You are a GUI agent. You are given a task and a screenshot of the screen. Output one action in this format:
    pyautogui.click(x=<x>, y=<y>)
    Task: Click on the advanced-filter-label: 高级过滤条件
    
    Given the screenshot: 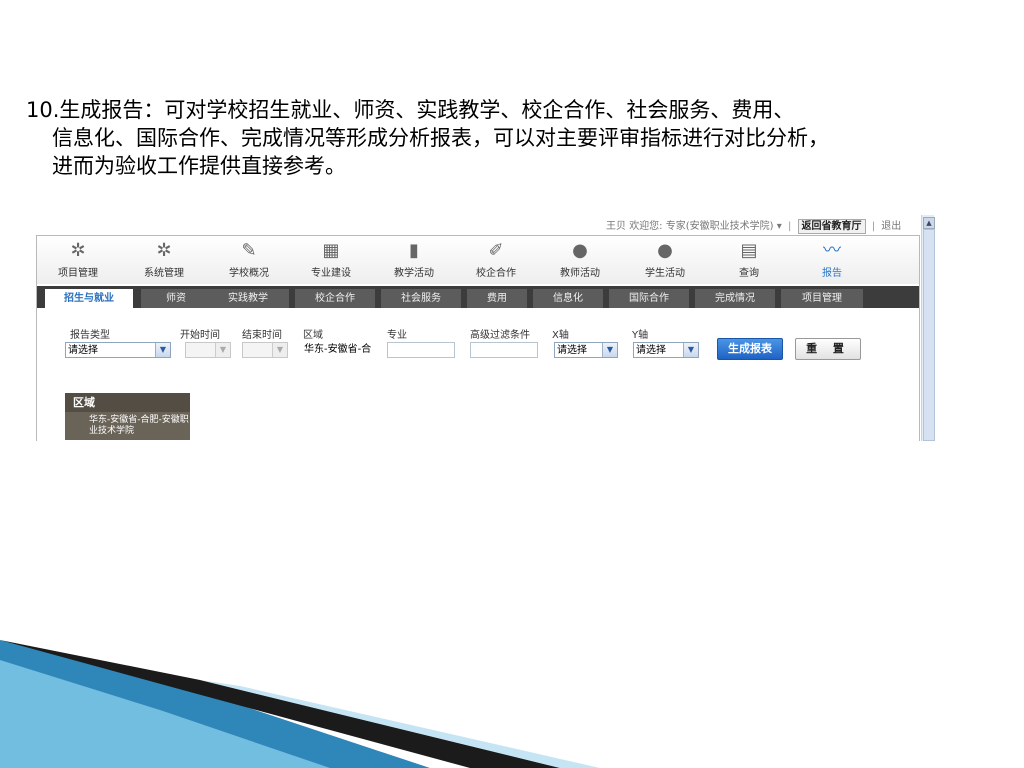 What is the action you would take?
    pyautogui.click(x=500, y=335)
    